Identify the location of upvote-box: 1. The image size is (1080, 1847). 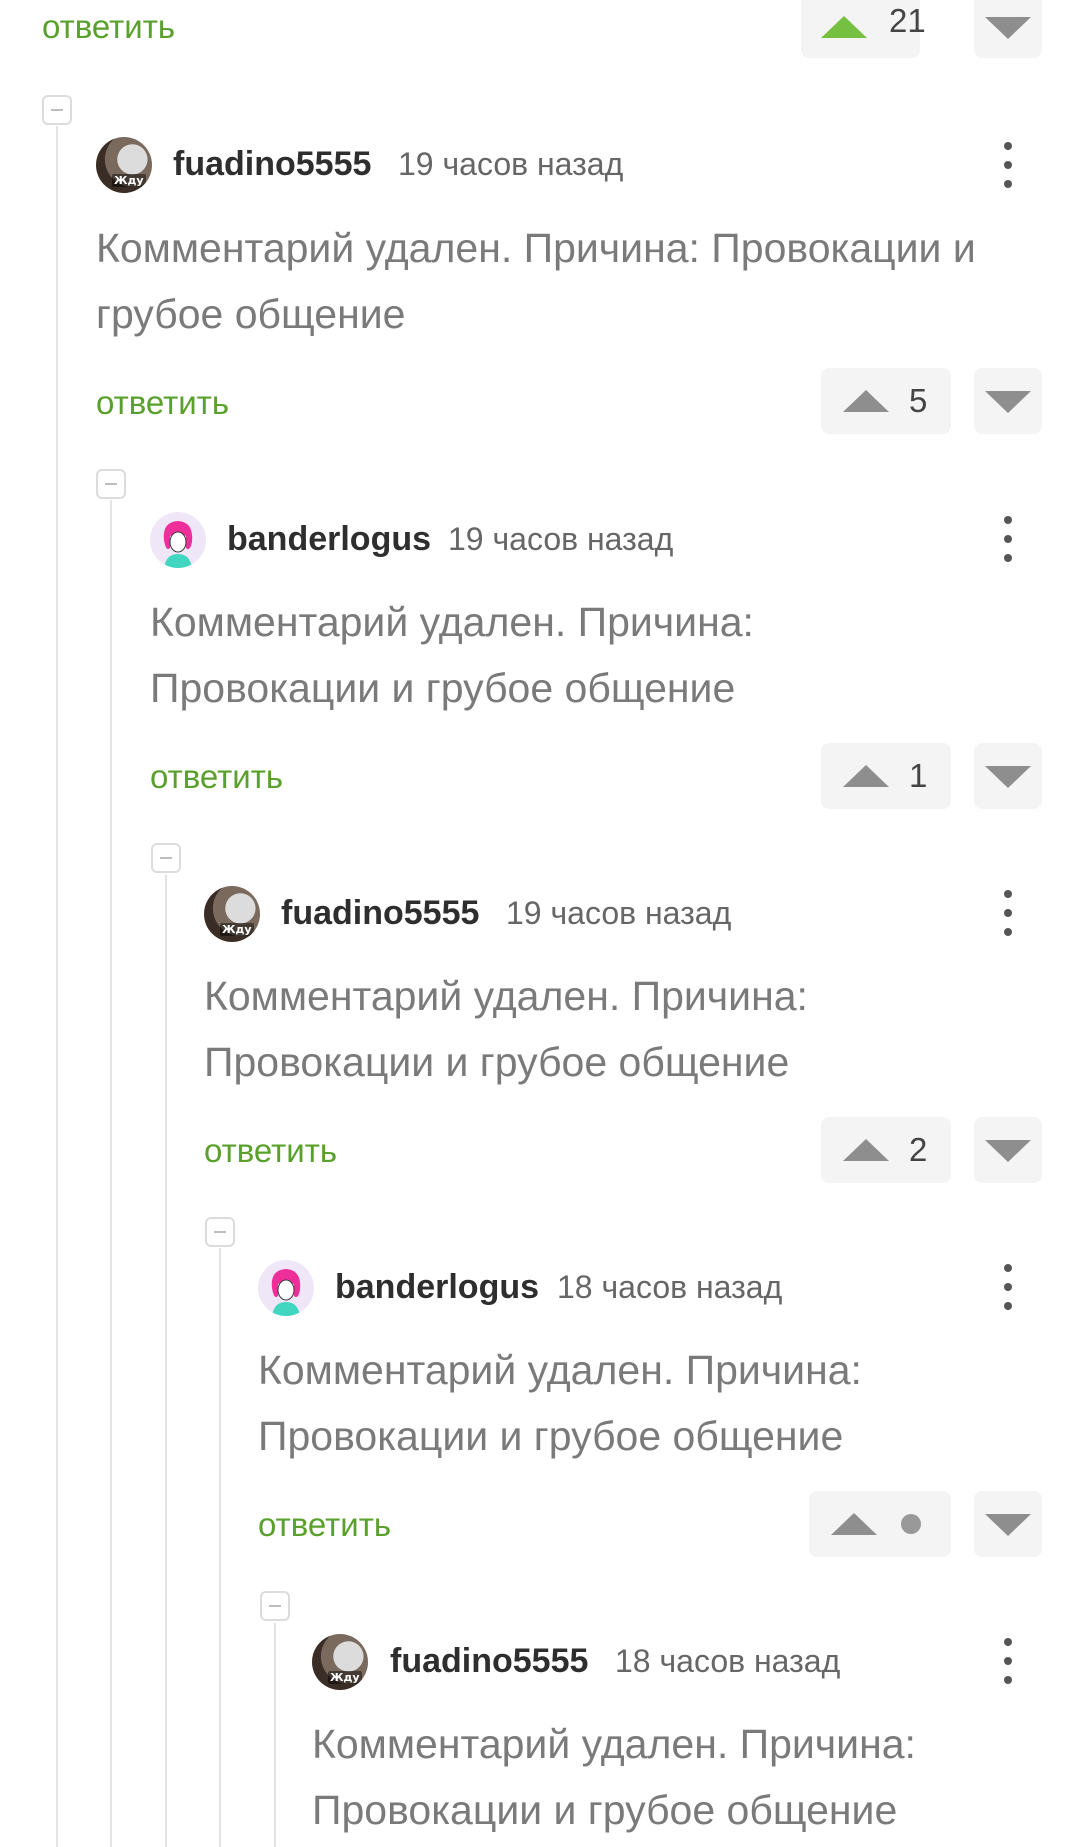
(886, 776).